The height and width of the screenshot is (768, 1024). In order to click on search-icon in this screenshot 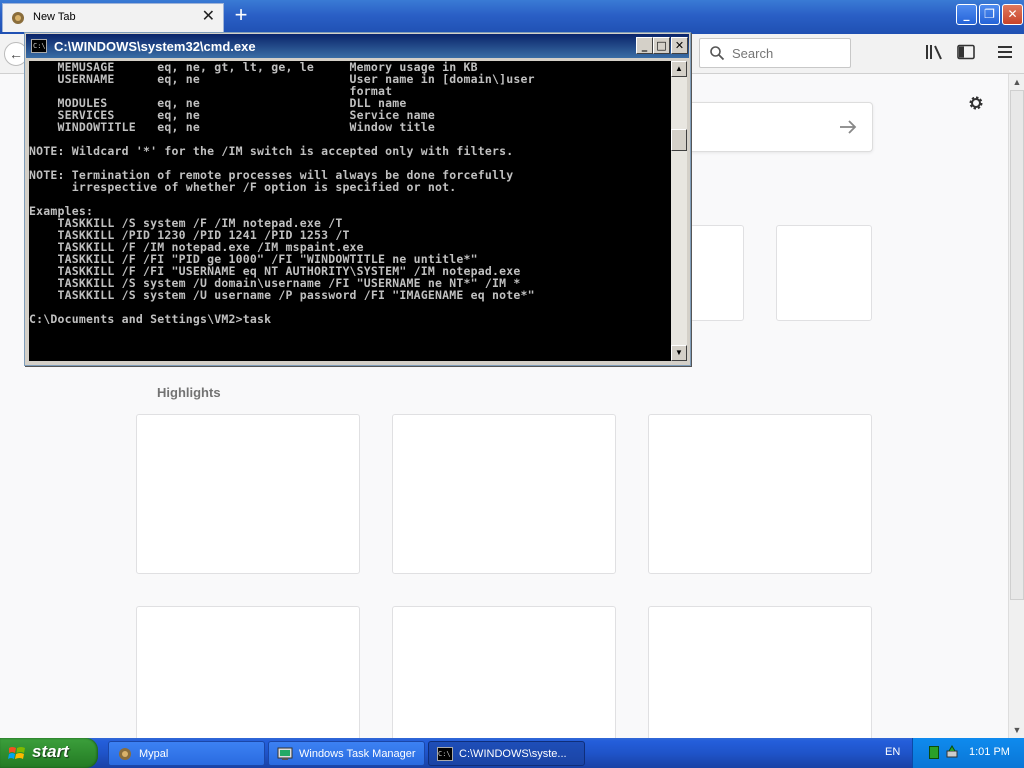, I will do `click(717, 53)`.